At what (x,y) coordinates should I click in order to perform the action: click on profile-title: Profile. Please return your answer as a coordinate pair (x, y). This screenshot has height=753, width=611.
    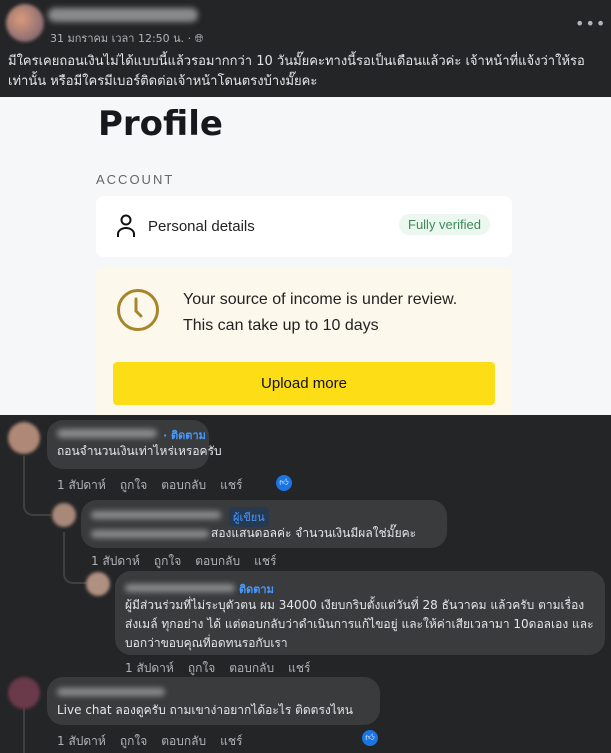
    Looking at the image, I should click on (160, 124).